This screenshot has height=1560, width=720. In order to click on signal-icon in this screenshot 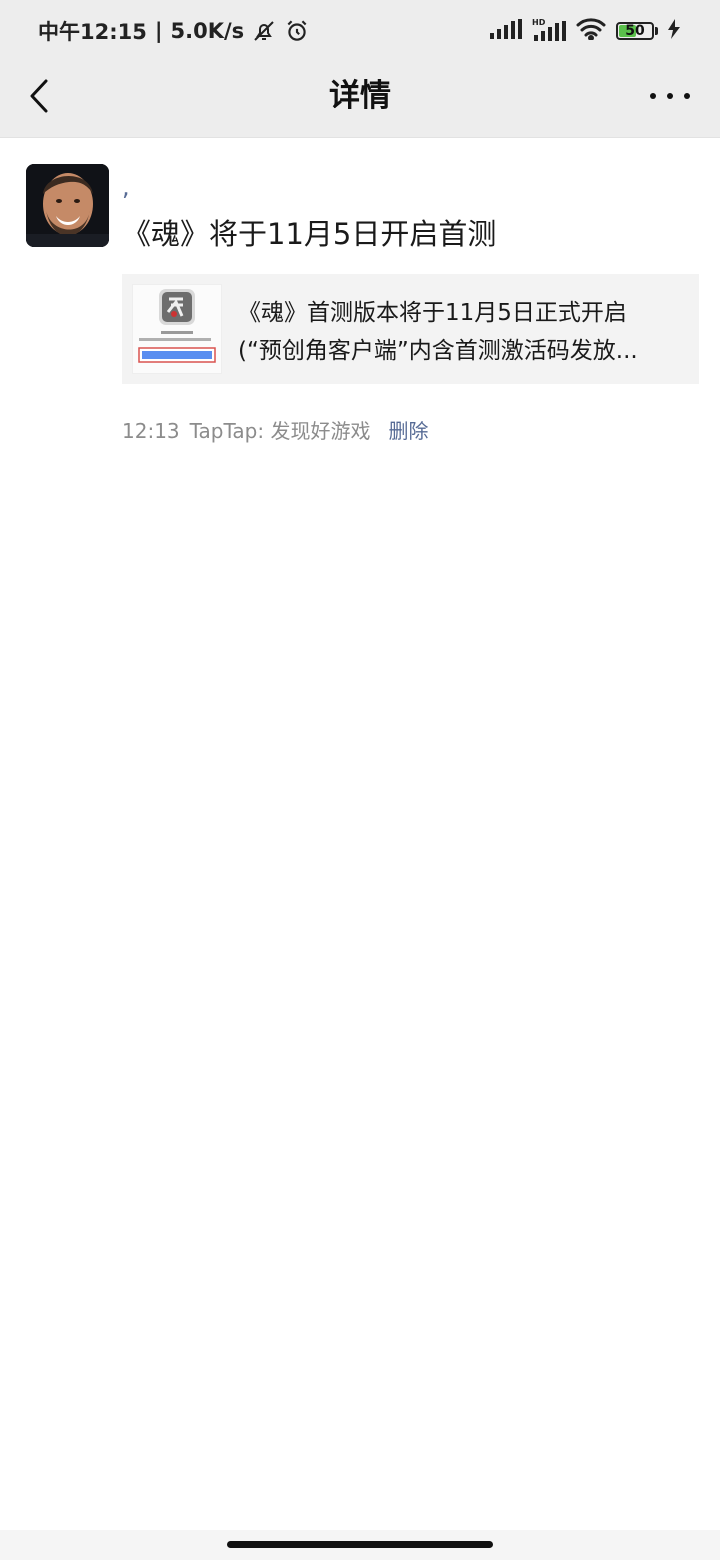, I will do `click(506, 31)`.